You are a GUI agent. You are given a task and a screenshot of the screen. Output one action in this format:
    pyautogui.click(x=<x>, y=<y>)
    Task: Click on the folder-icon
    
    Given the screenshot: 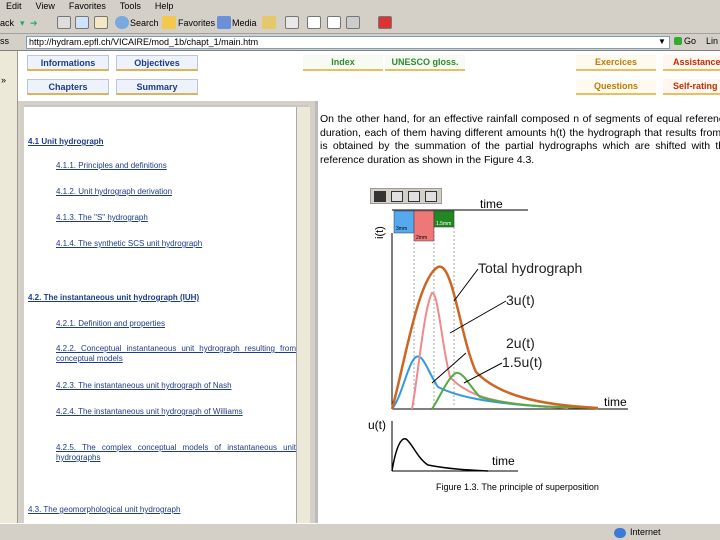 What is the action you would take?
    pyautogui.click(x=431, y=196)
    